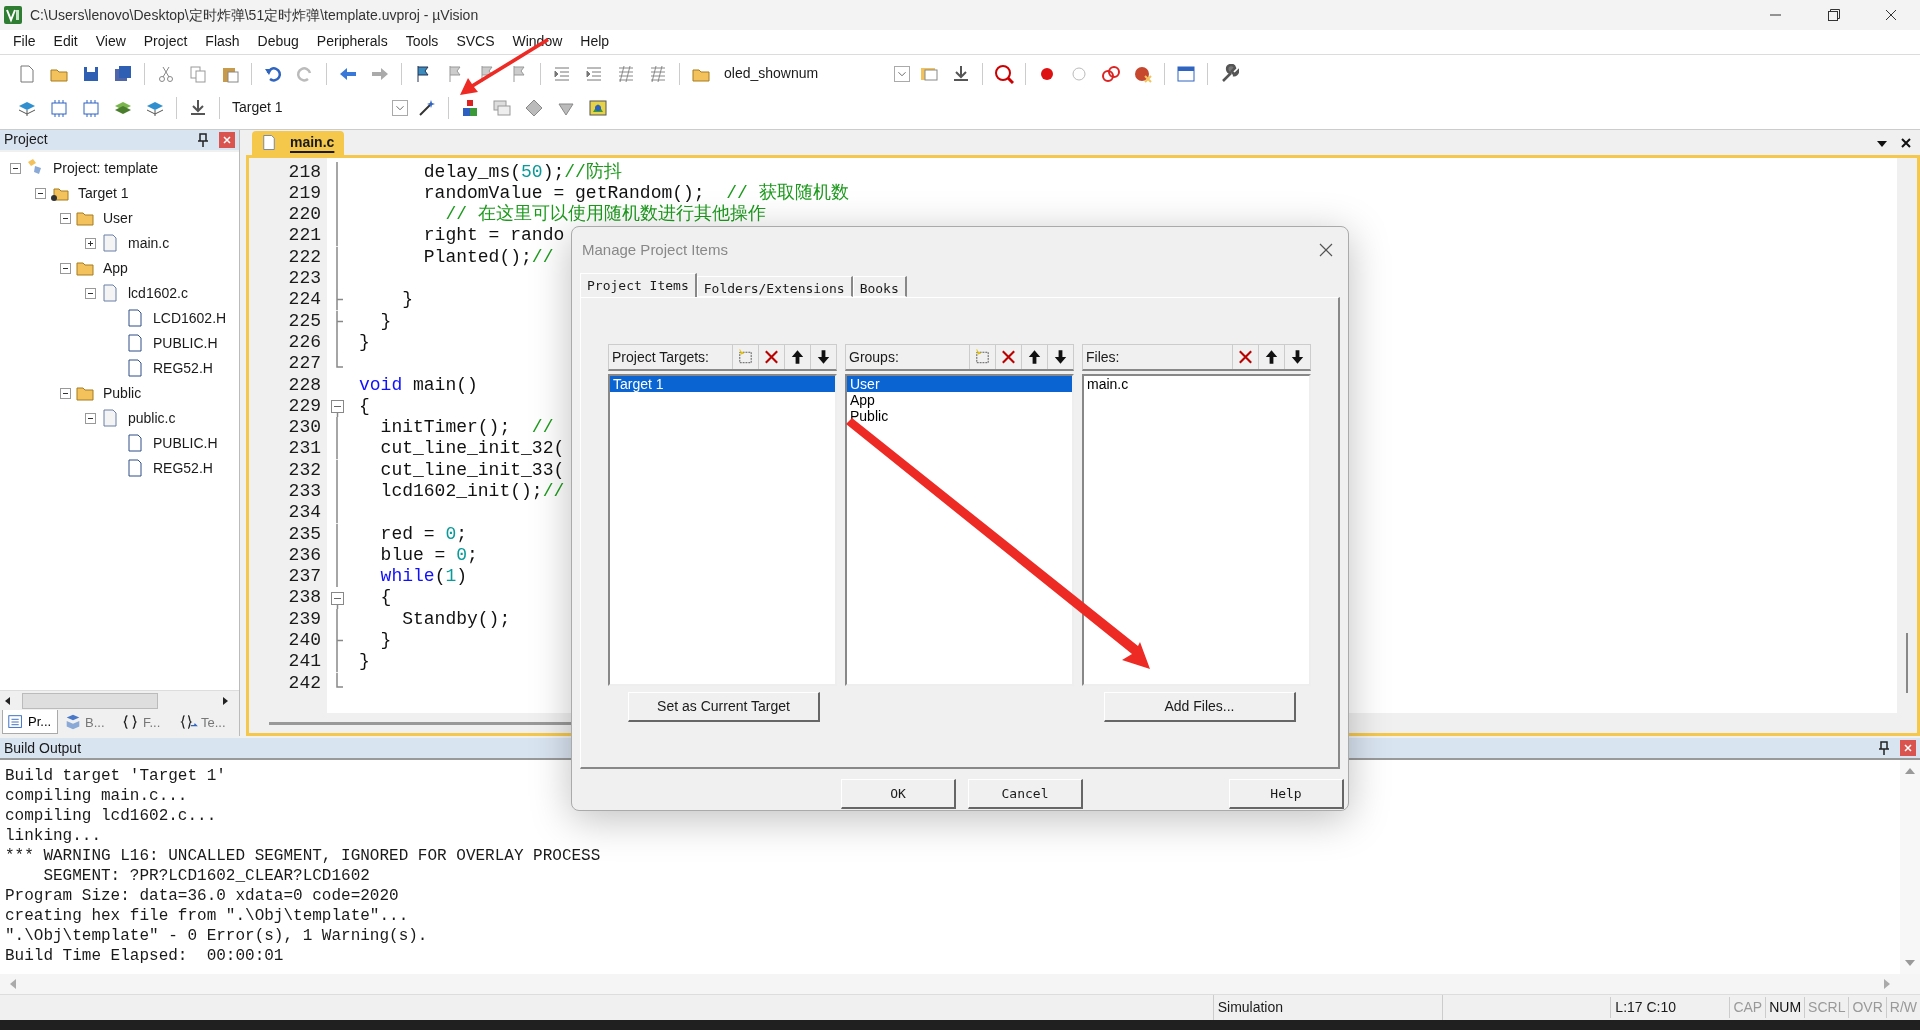 The image size is (1920, 1030). Describe the element at coordinates (959, 416) in the screenshot. I see `list-item: Public` at that location.